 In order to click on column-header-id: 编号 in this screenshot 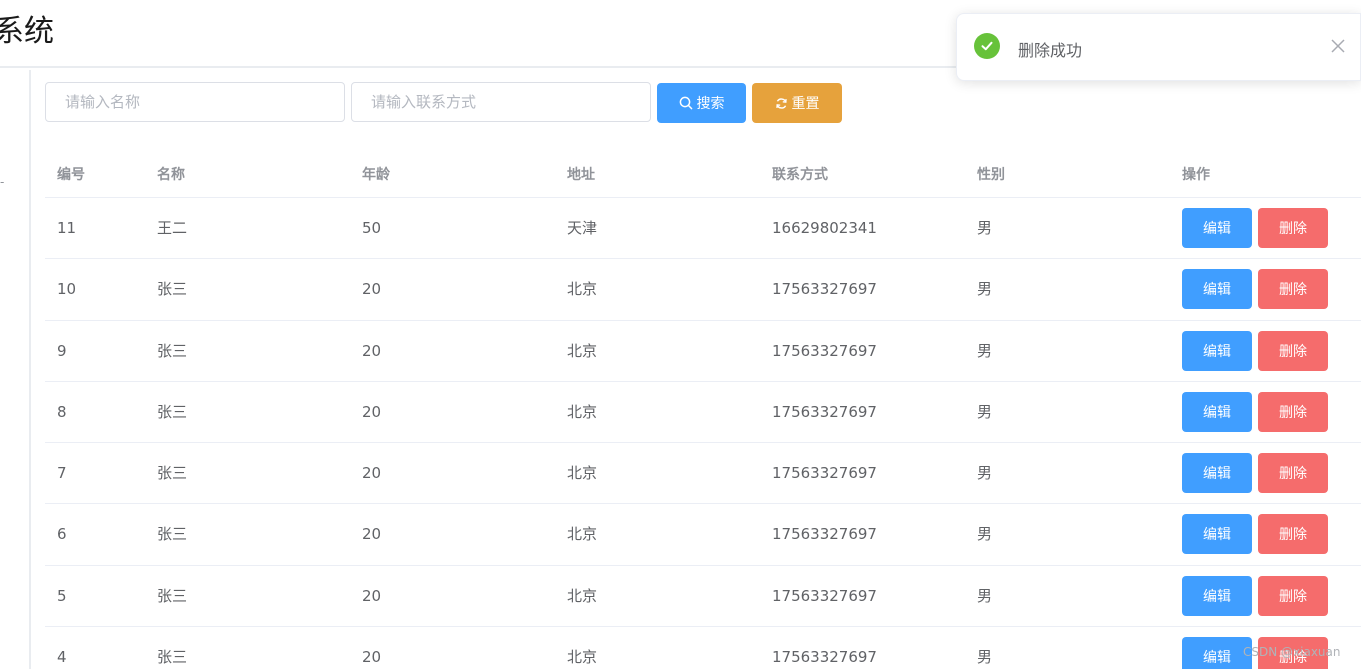, I will do `click(71, 175)`.